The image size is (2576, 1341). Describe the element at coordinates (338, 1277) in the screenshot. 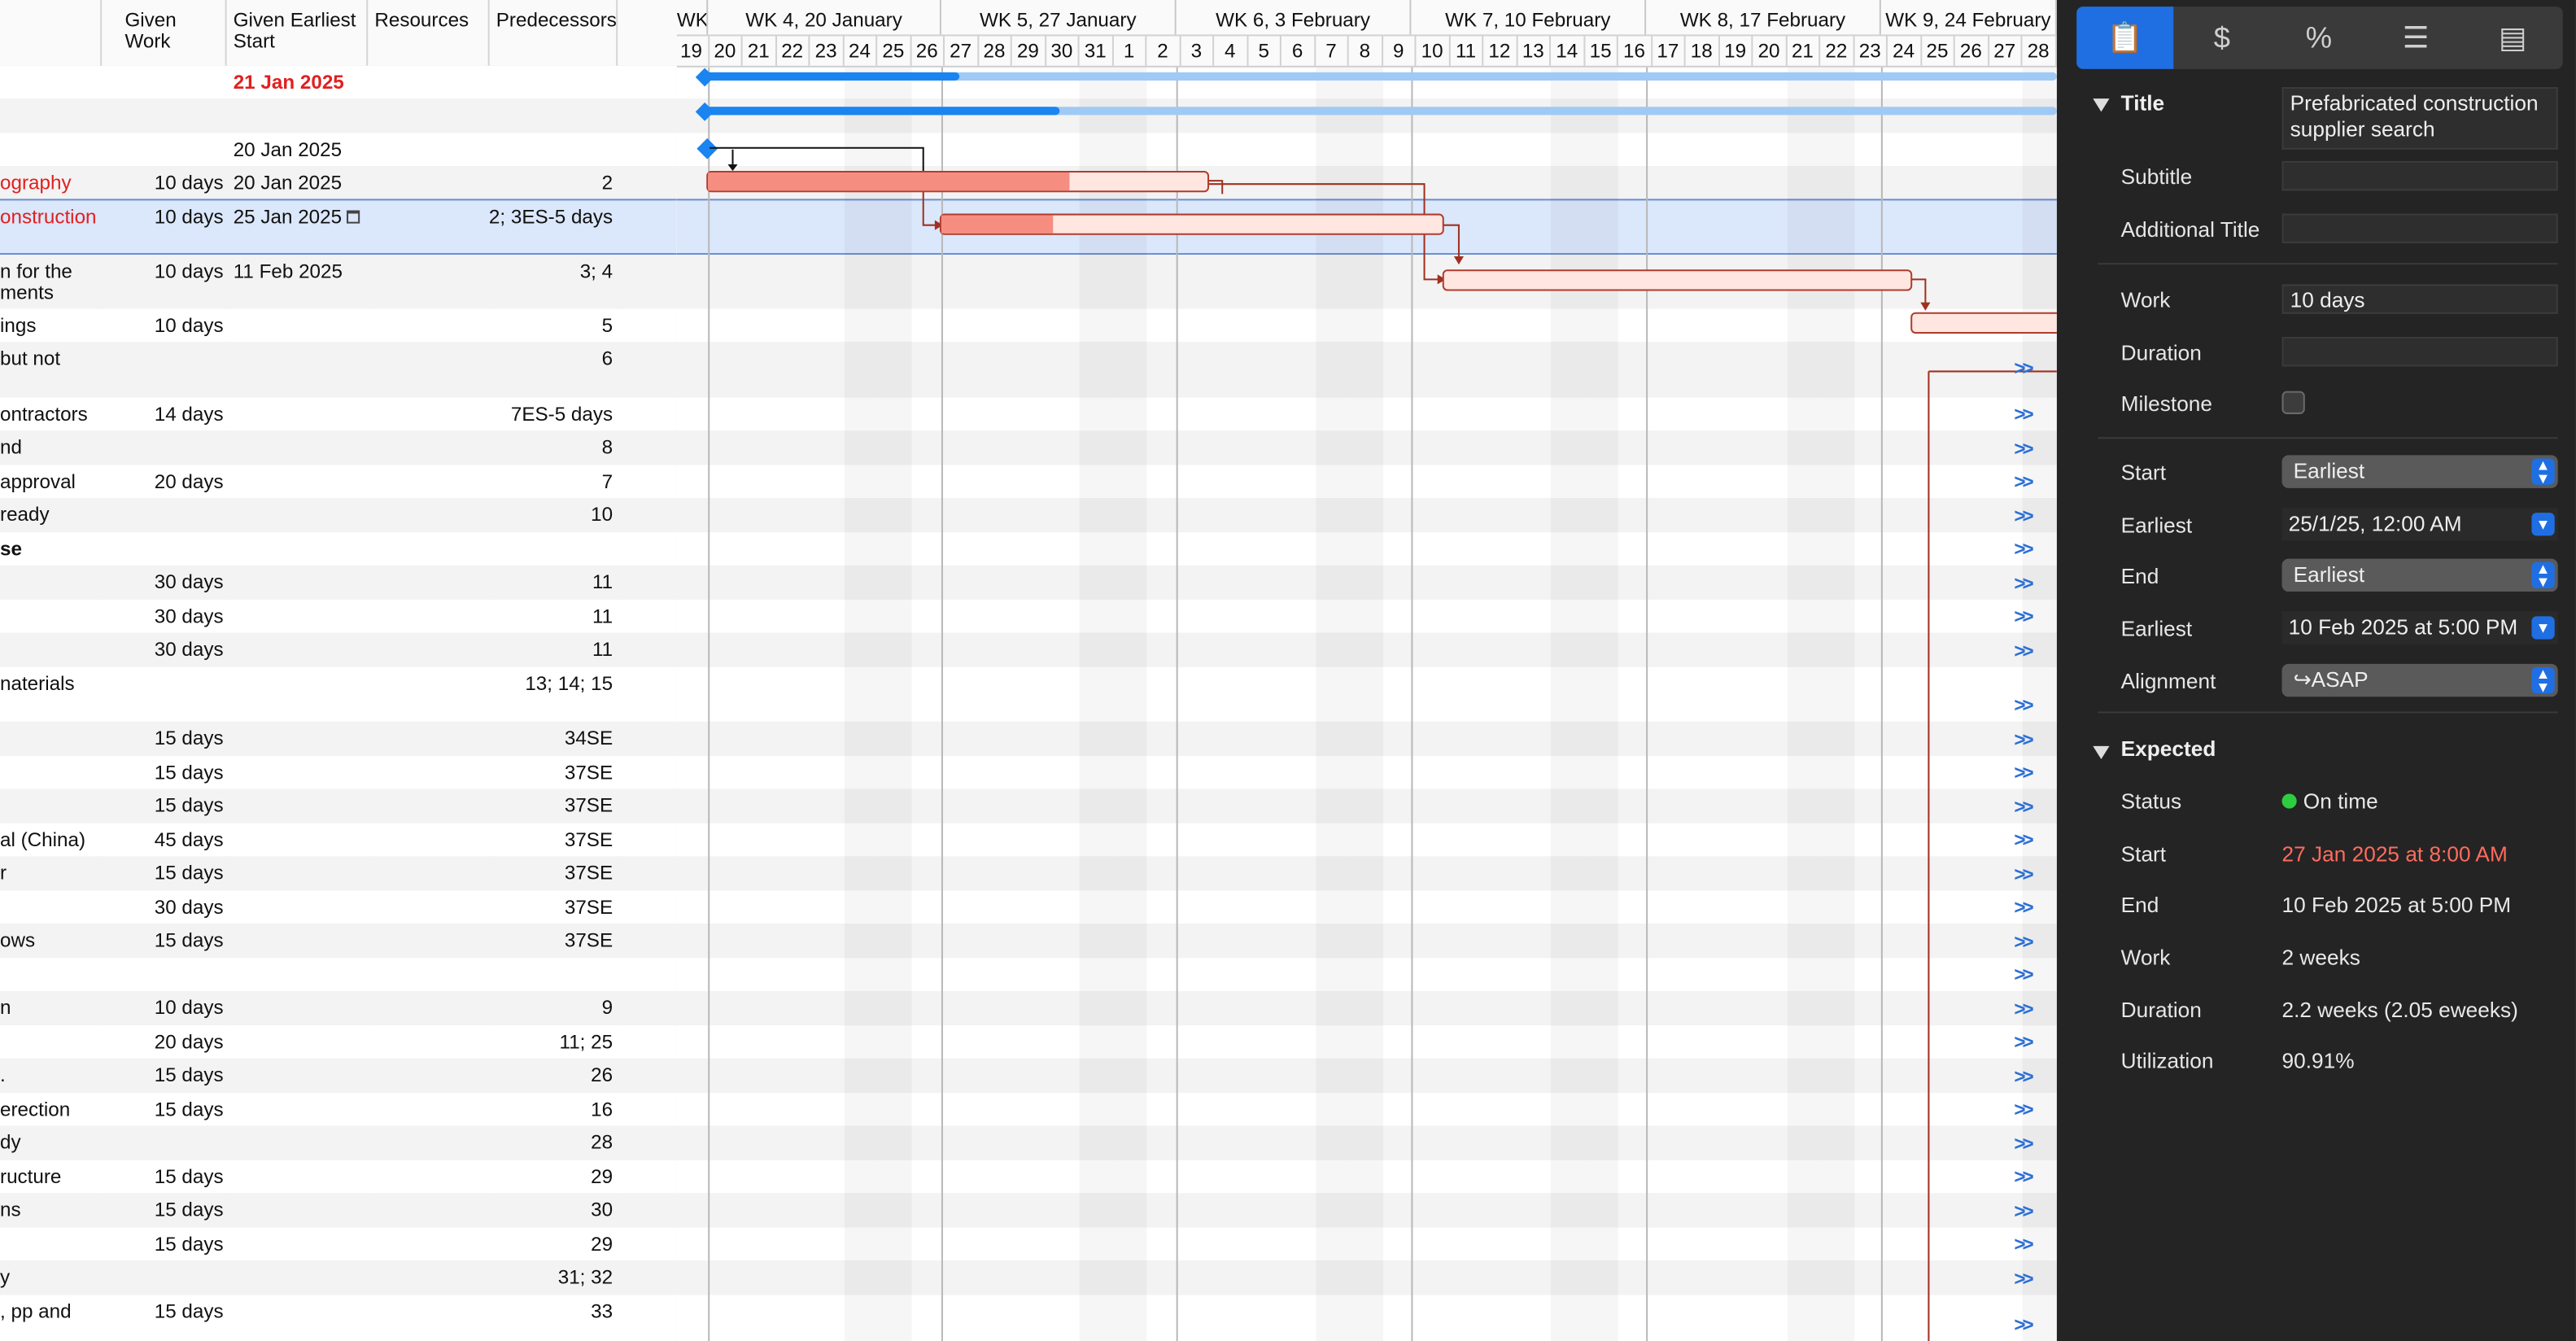

I see `table-row: y 31; 32` at that location.